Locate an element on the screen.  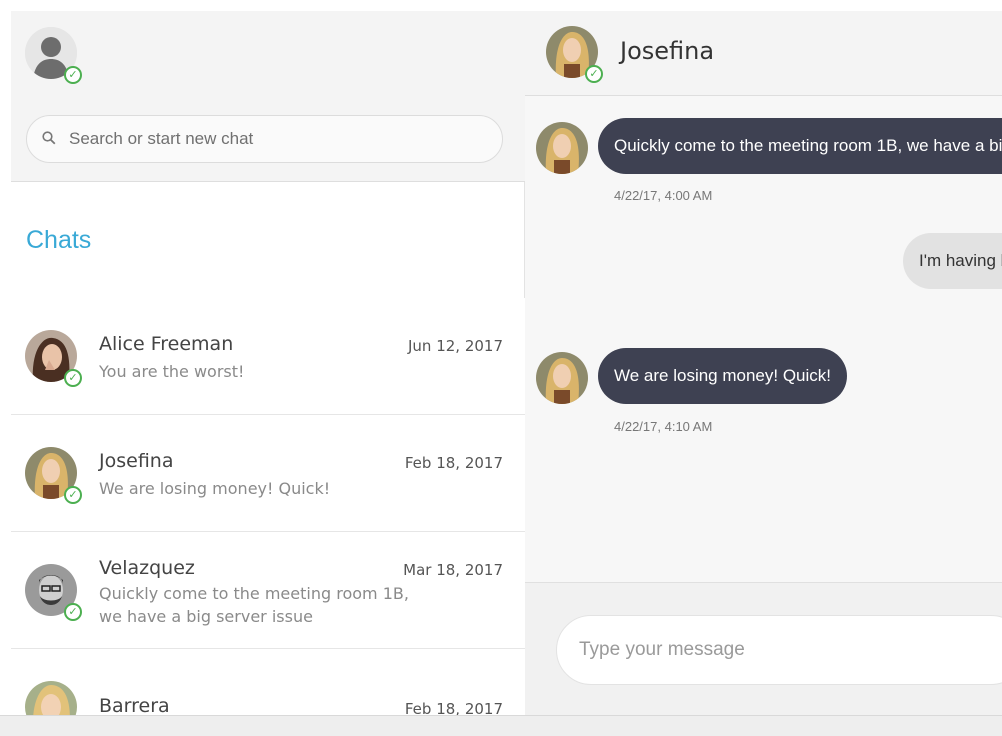
chat-list-header: ✓ is located at coordinates (268, 96).